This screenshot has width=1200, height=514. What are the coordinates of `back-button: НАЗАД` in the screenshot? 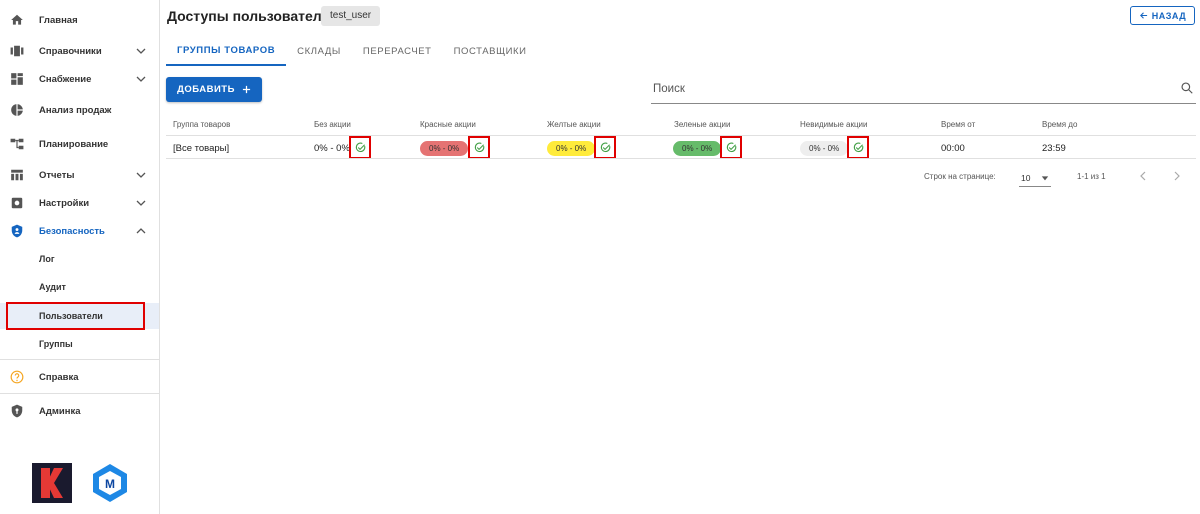 It's located at (1162, 15).